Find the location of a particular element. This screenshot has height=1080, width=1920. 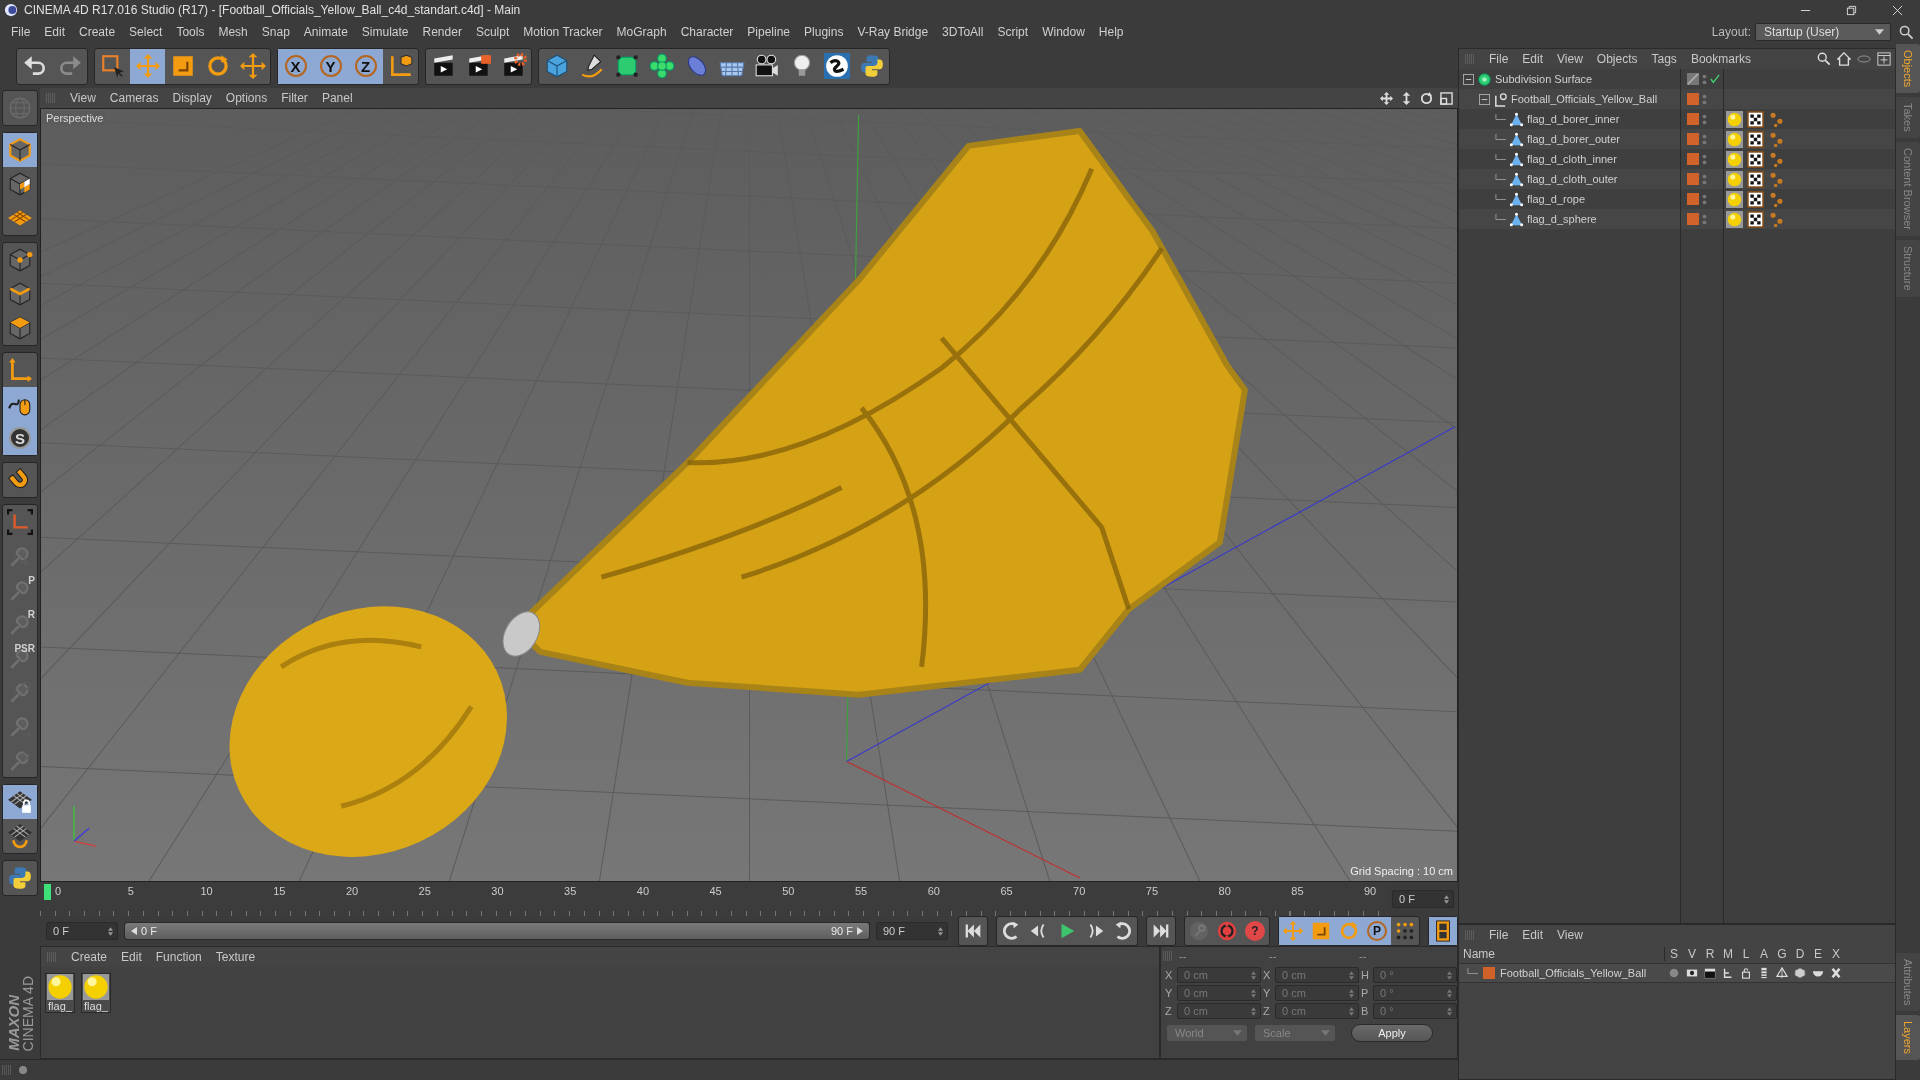

menu-item: Function is located at coordinates (178, 957).